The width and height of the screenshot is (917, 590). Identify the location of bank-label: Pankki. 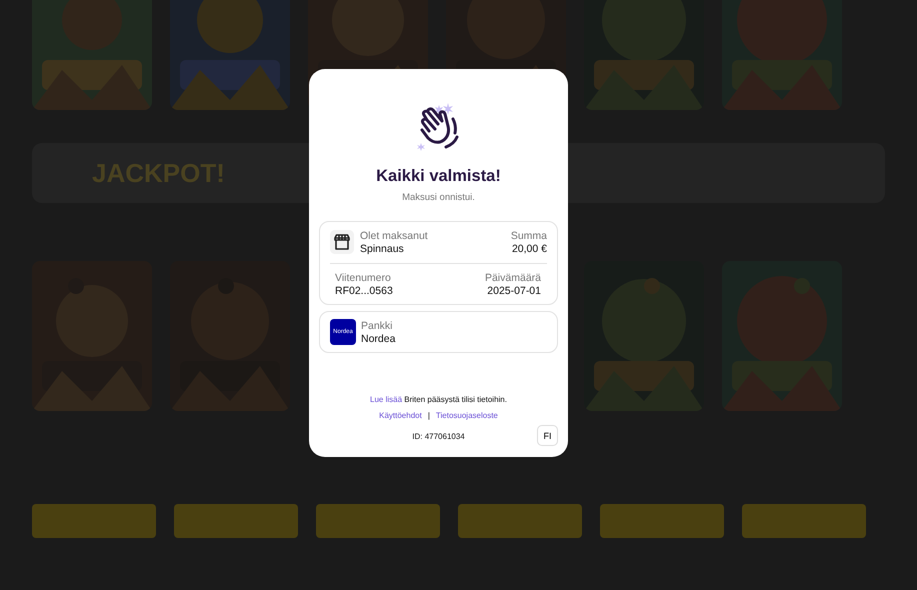
(377, 326).